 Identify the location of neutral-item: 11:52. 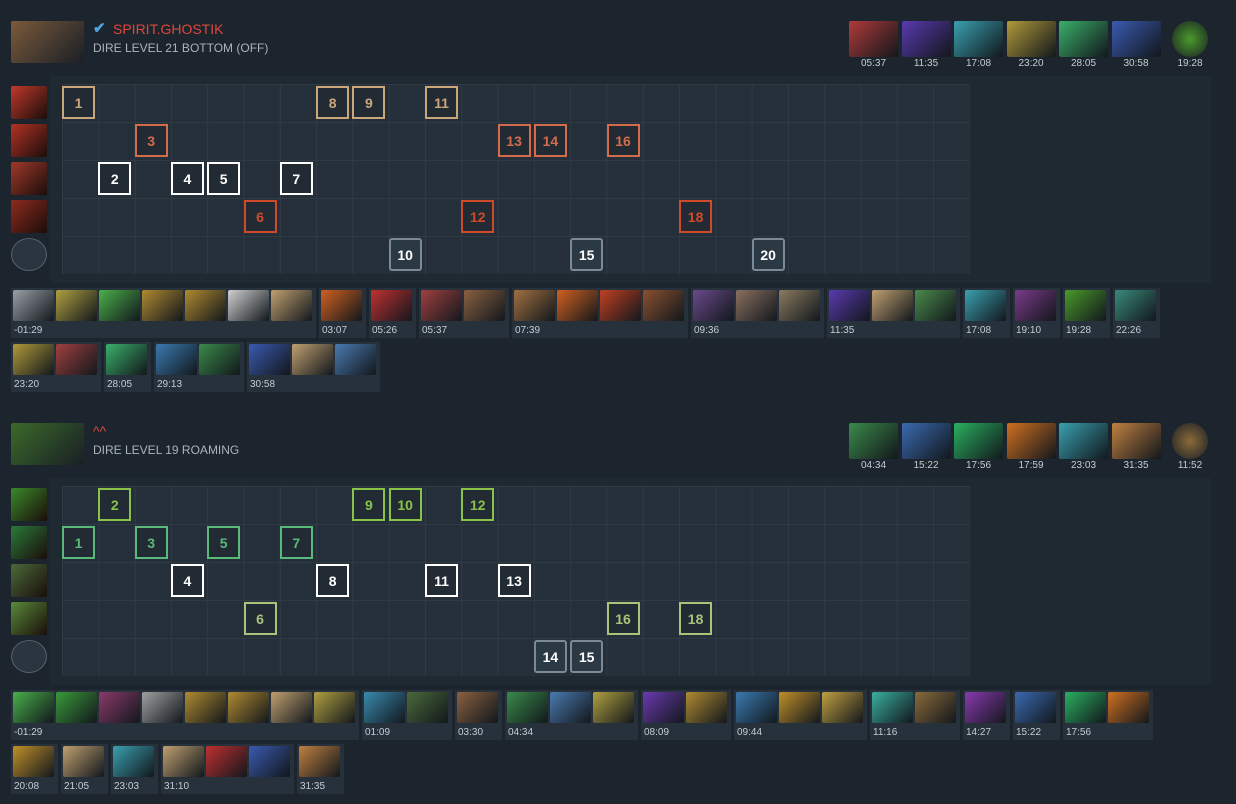
(1190, 447).